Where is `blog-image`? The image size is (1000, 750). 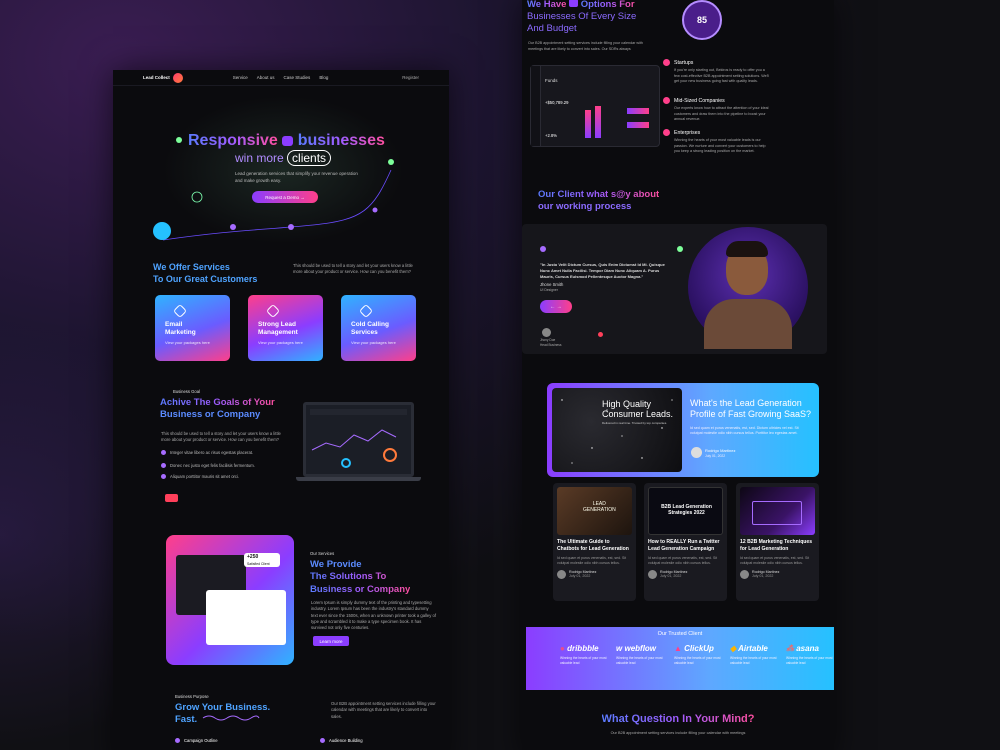
blog-image is located at coordinates (777, 511).